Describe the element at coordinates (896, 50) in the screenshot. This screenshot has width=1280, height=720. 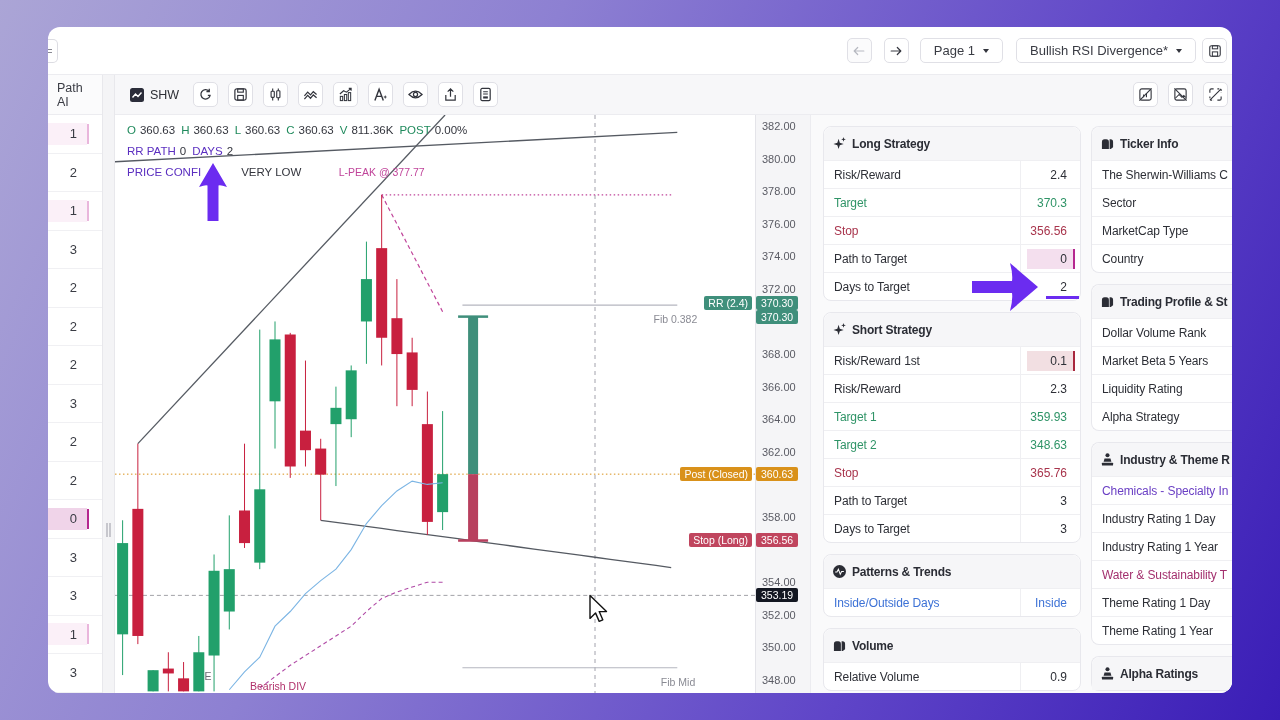
I see `forward-button` at that location.